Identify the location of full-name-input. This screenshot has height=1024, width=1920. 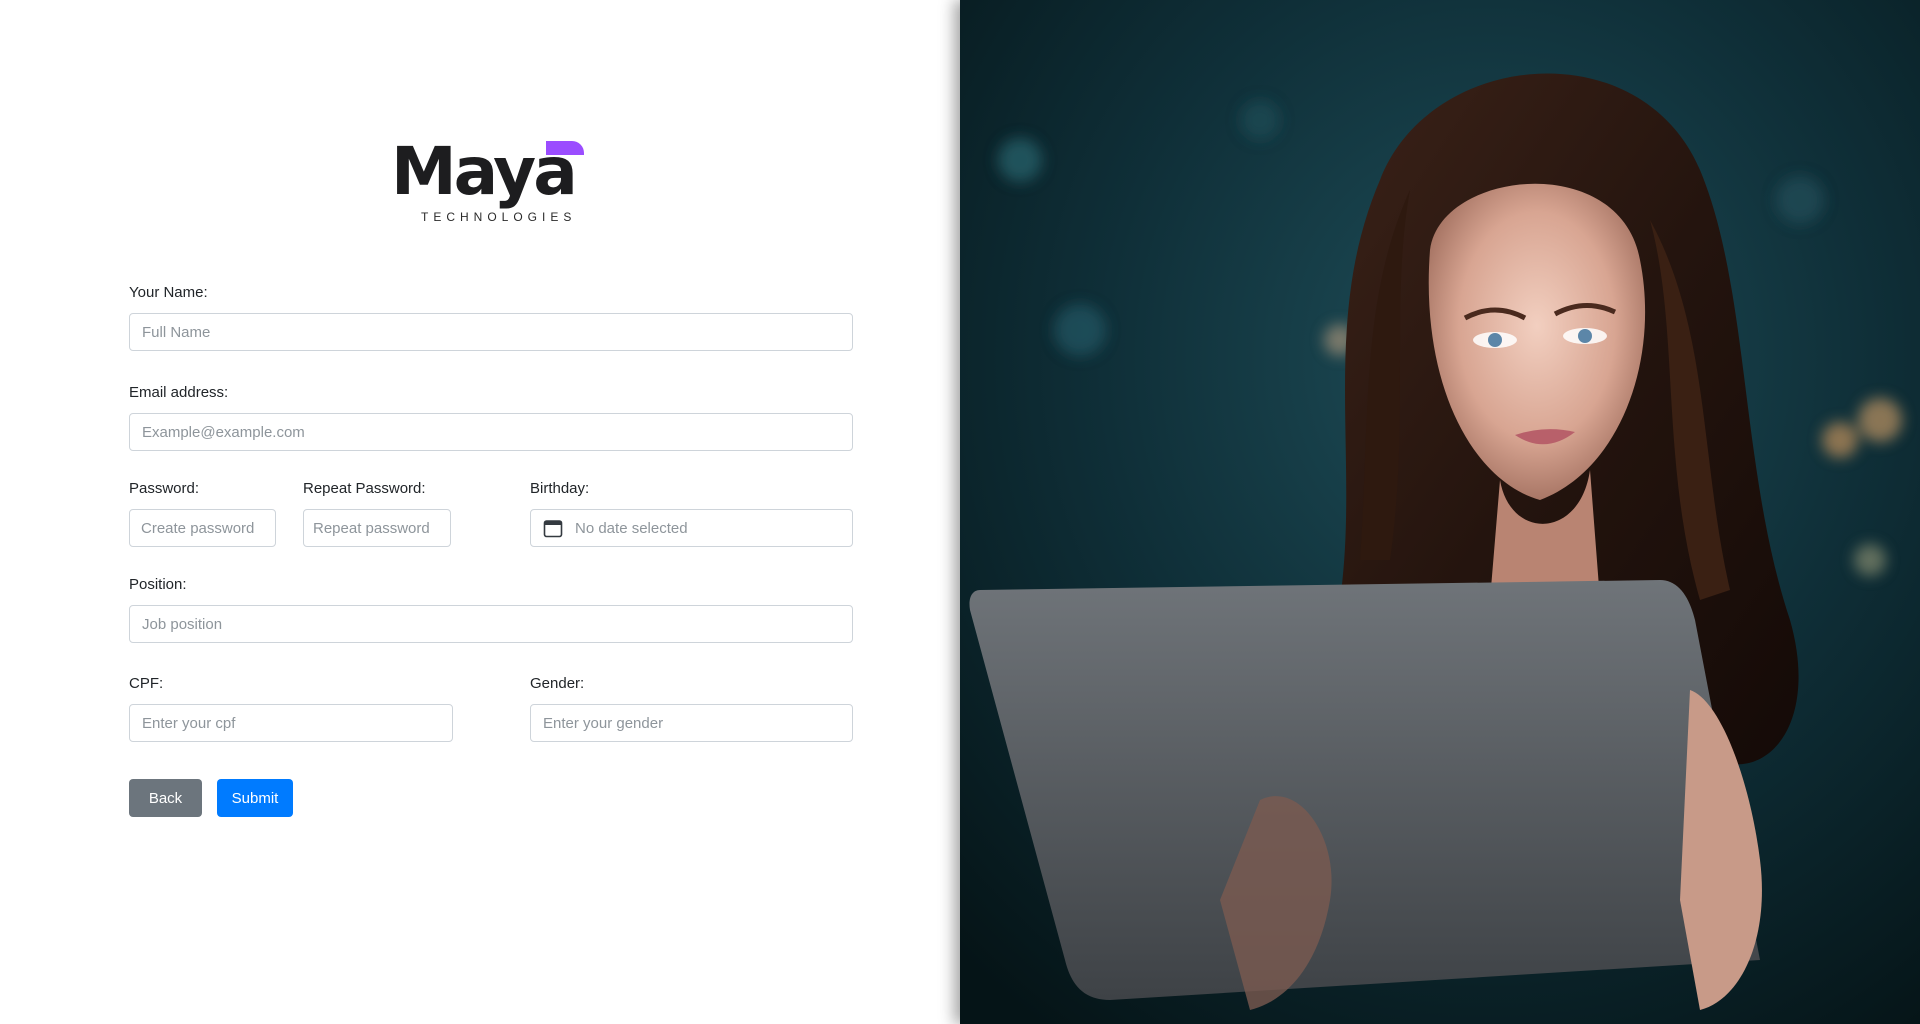
(491, 332).